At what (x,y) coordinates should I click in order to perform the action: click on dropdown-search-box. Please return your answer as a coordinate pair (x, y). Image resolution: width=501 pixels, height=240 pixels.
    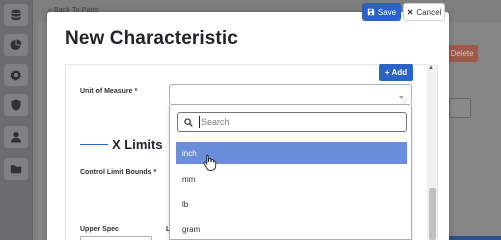
    Looking at the image, I should click on (292, 122).